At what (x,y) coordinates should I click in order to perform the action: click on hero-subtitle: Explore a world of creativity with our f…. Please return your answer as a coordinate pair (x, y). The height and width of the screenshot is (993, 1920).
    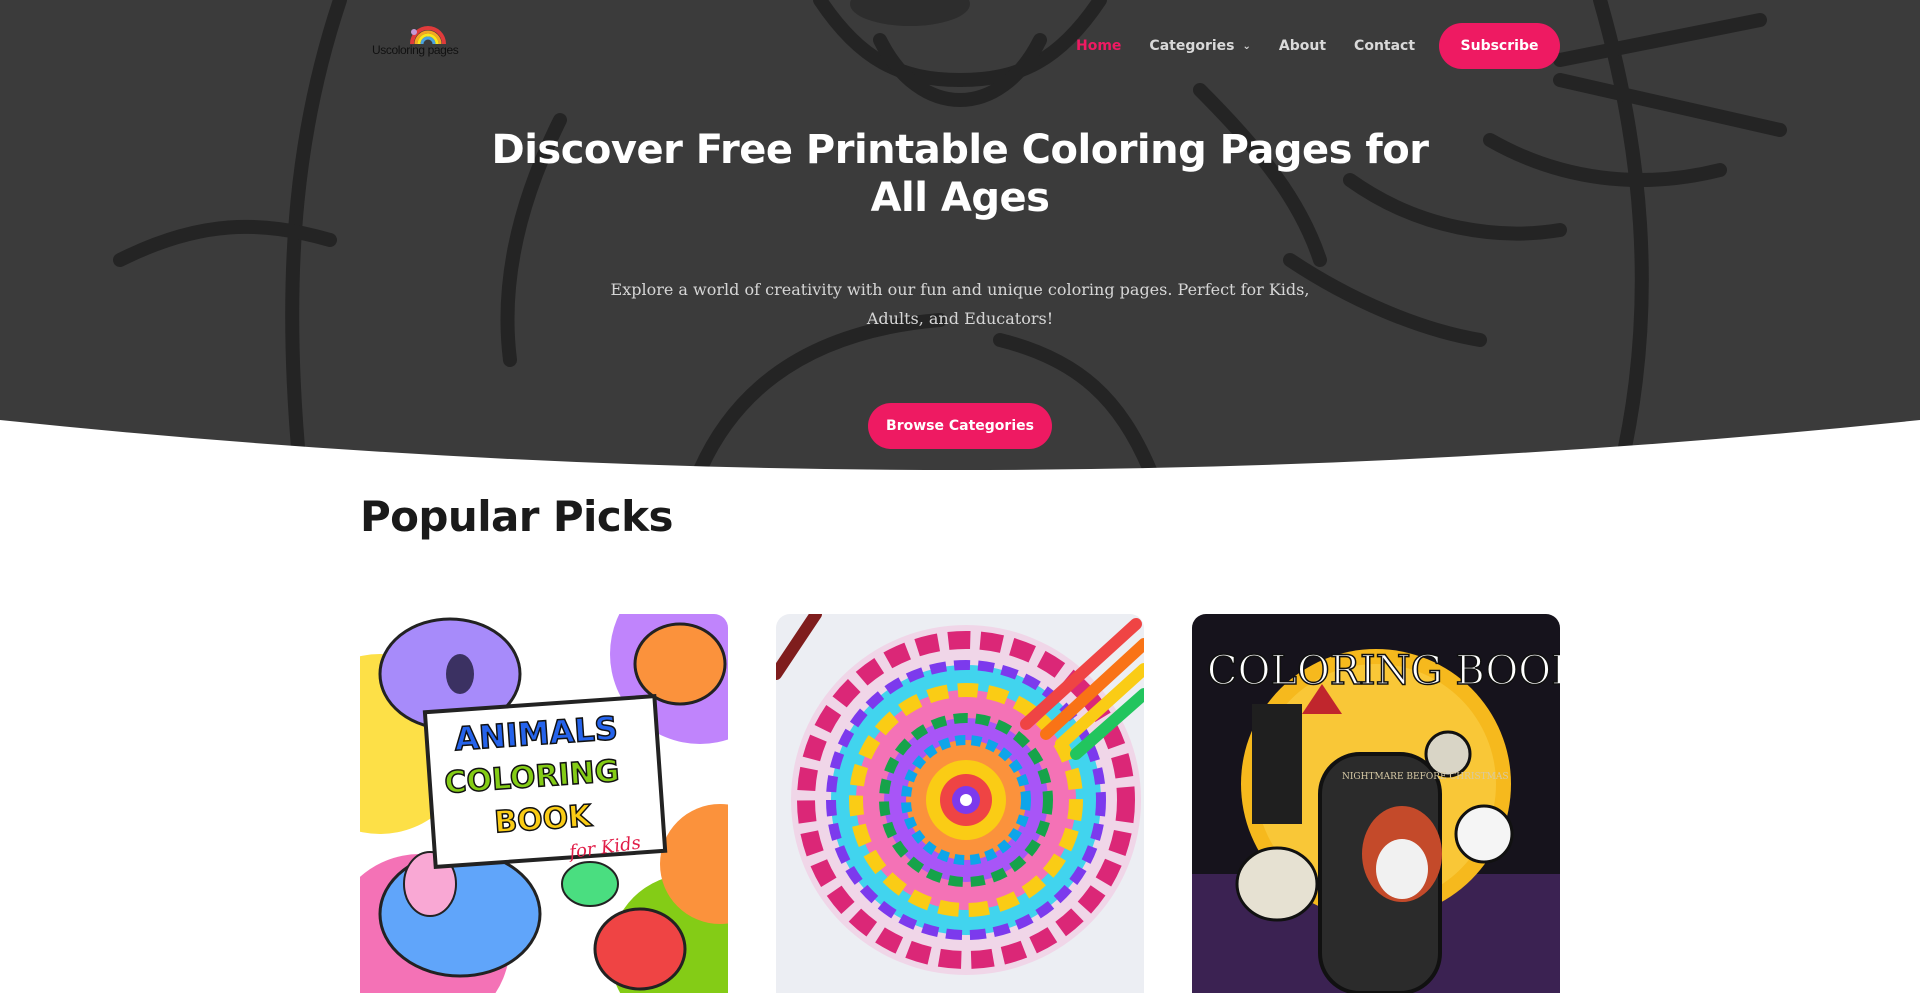
    Looking at the image, I should click on (960, 304).